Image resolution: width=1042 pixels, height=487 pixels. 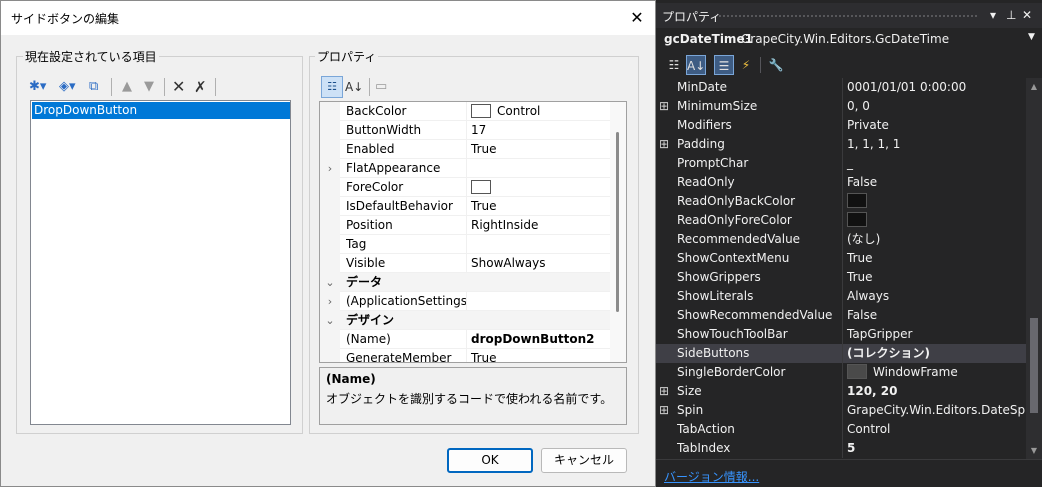 What do you see at coordinates (161, 110) in the screenshot?
I see `list-item: DropDownButton` at bounding box center [161, 110].